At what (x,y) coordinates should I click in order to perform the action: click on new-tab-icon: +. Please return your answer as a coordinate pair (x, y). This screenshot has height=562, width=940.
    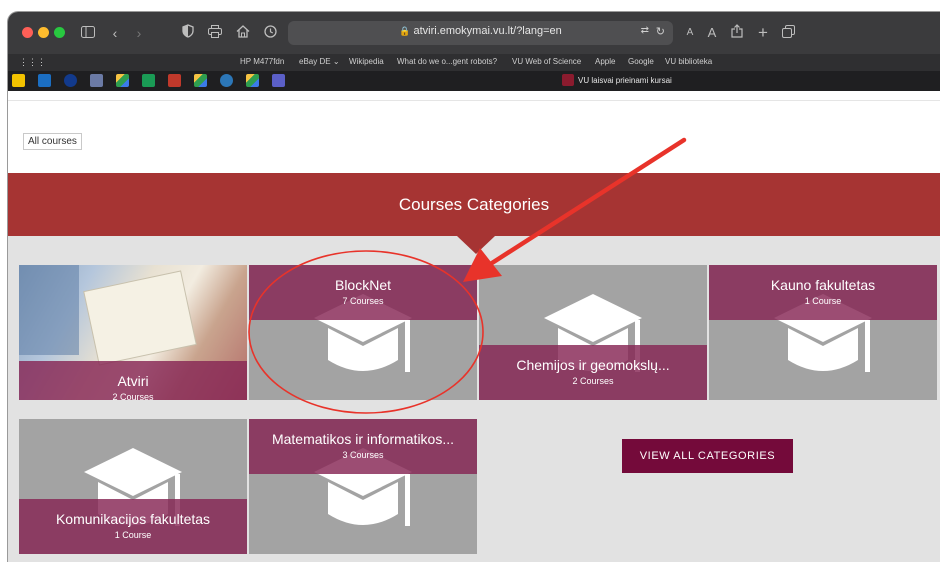
    Looking at the image, I should click on (763, 33).